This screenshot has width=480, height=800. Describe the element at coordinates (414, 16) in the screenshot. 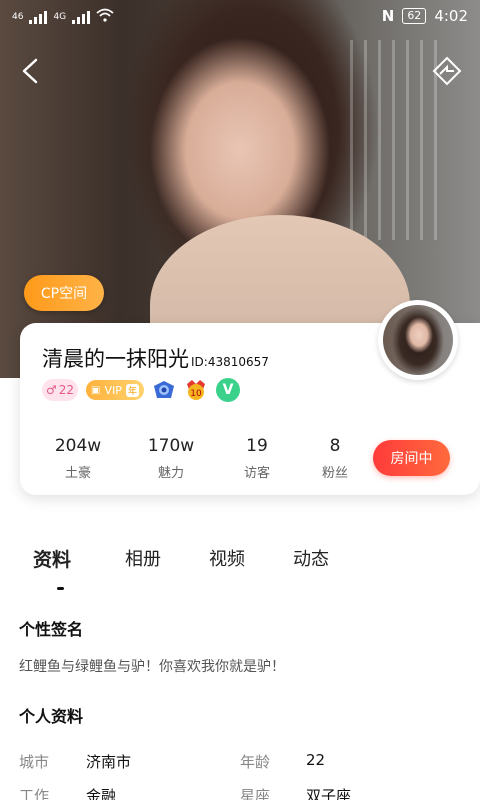

I see `battery-icon: 62` at that location.